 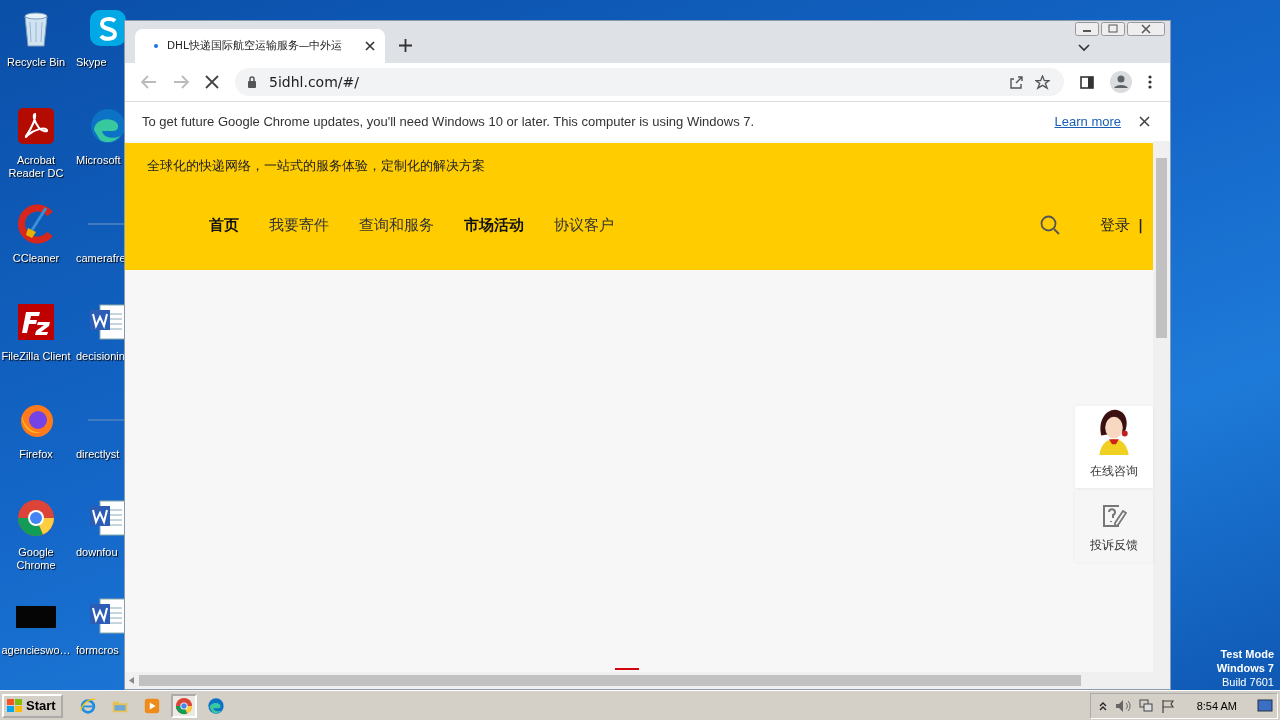 I want to click on feedback-icon, so click(x=1114, y=516).